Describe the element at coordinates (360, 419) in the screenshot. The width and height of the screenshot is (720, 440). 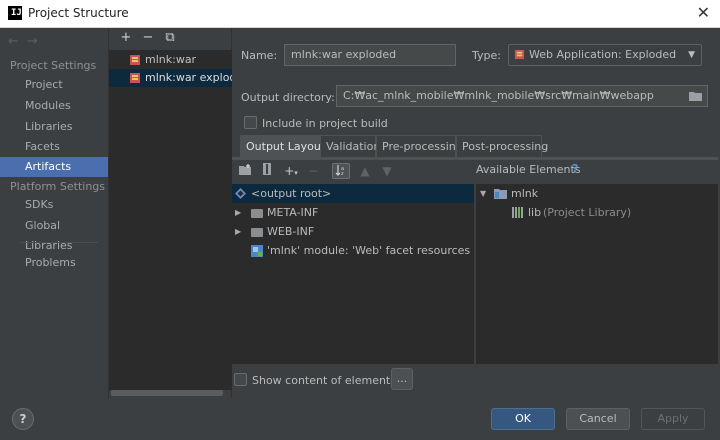
I see `dialog-footer: ? OK Cancel Apply` at that location.